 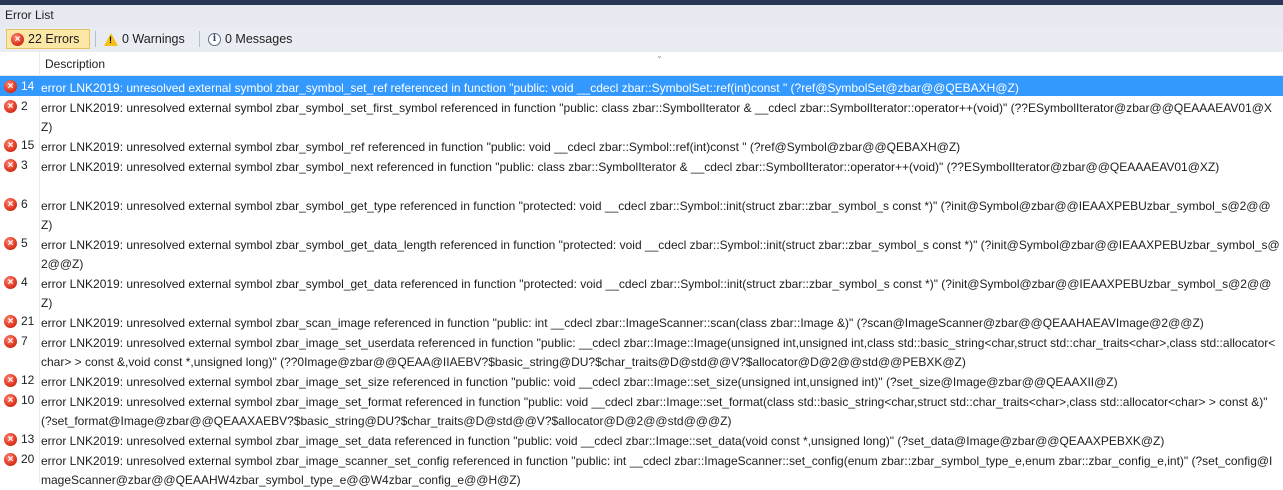 What do you see at coordinates (641, 16) in the screenshot?
I see `panel-title-bar: Error List` at bounding box center [641, 16].